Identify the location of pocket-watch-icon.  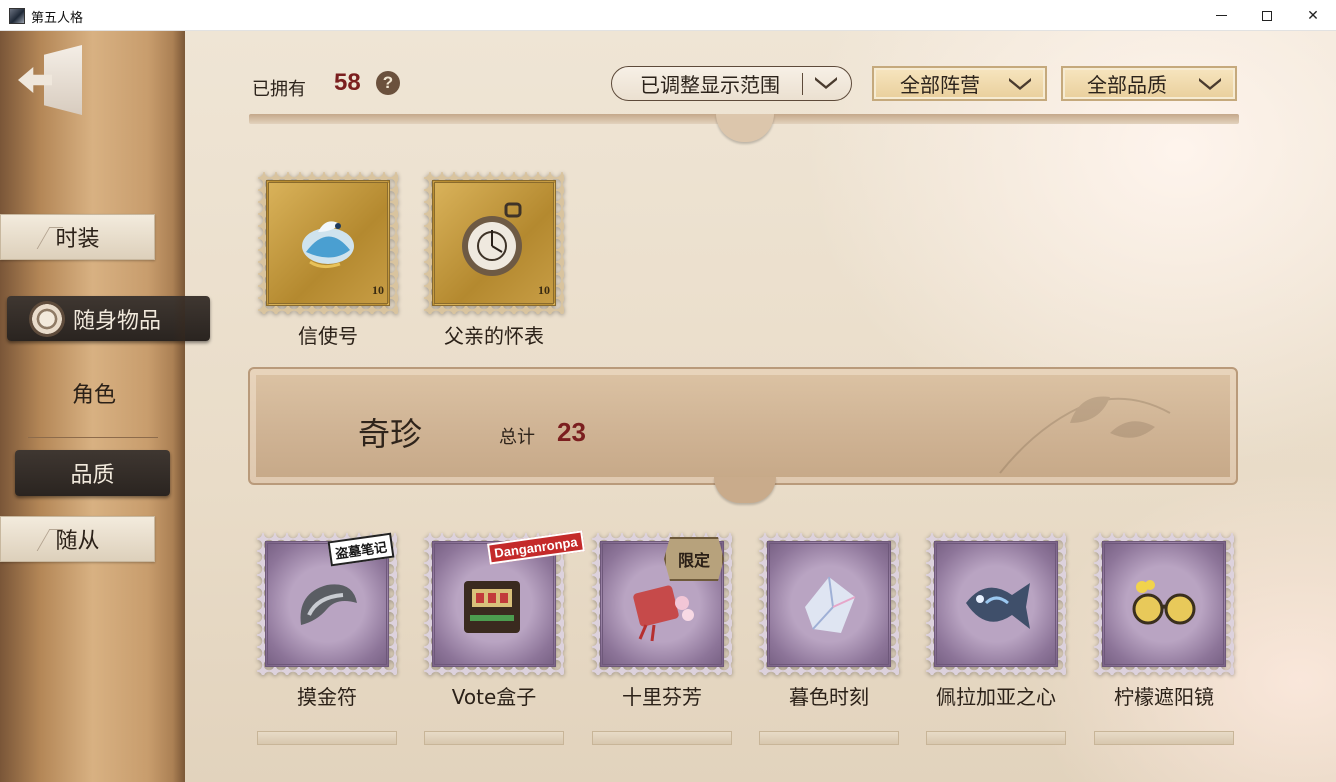
(492, 239).